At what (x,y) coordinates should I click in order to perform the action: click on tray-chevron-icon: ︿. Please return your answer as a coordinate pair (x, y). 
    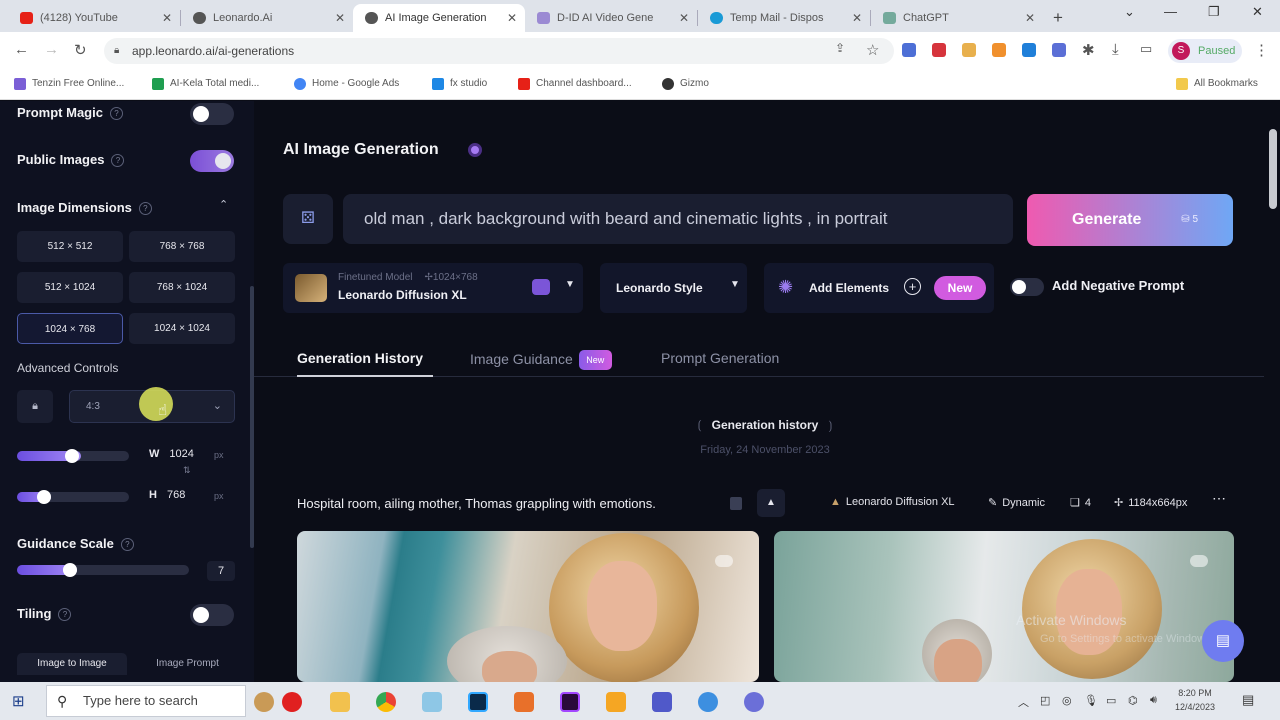
    Looking at the image, I should click on (1023, 702).